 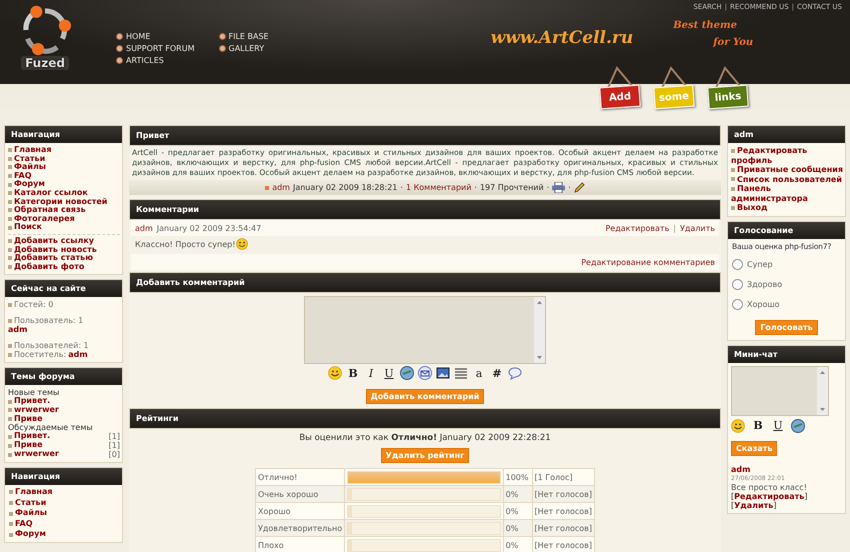 I want to click on slogan-text: for You, so click(x=733, y=42).